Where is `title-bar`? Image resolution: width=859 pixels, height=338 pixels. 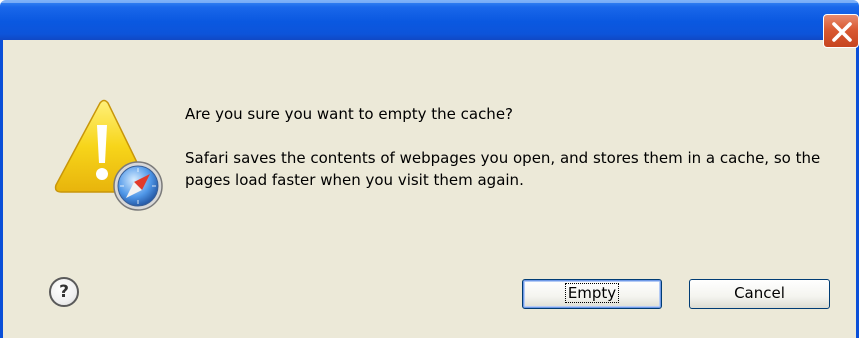
title-bar is located at coordinates (429, 20).